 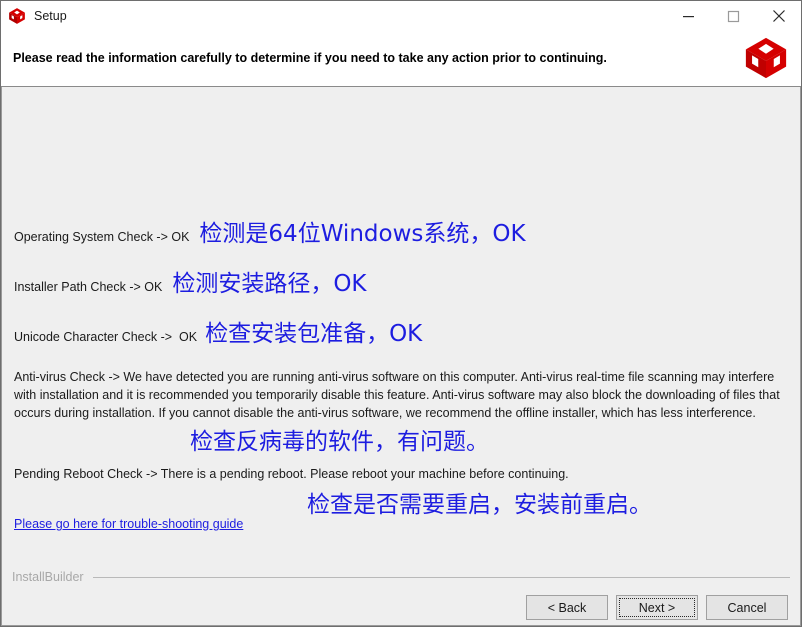 What do you see at coordinates (778, 16) in the screenshot?
I see `close-icon` at bounding box center [778, 16].